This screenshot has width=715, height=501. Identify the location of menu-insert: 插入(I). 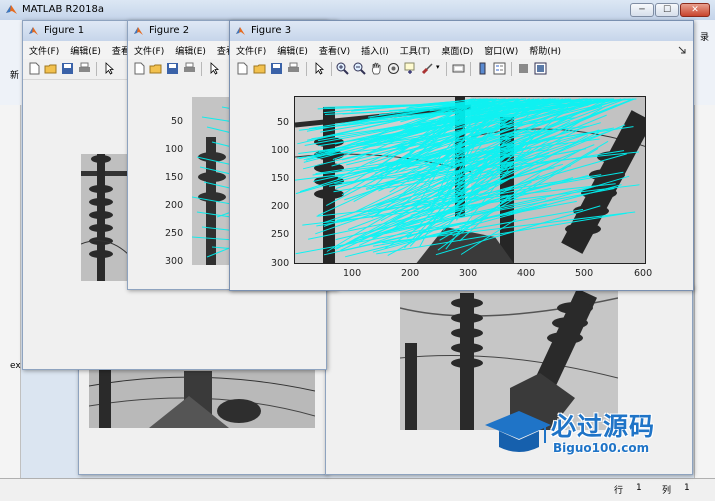
(374, 49).